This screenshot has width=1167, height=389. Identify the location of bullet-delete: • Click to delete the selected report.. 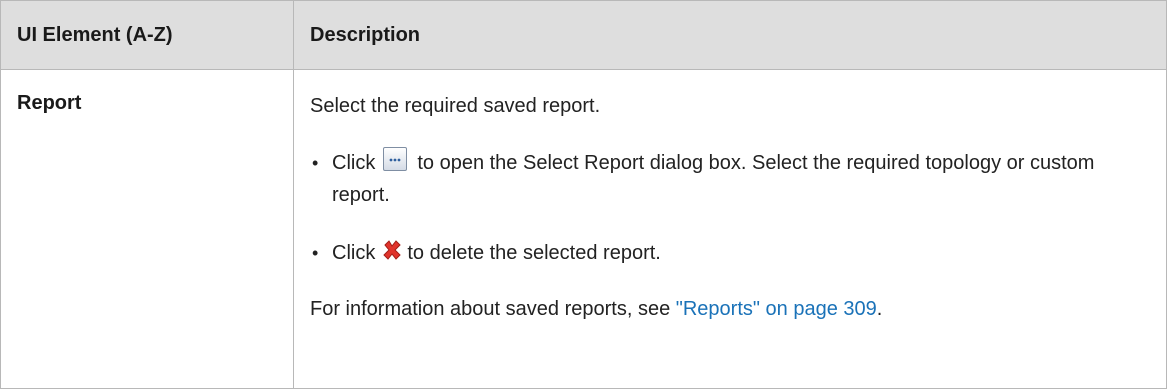
(730, 253).